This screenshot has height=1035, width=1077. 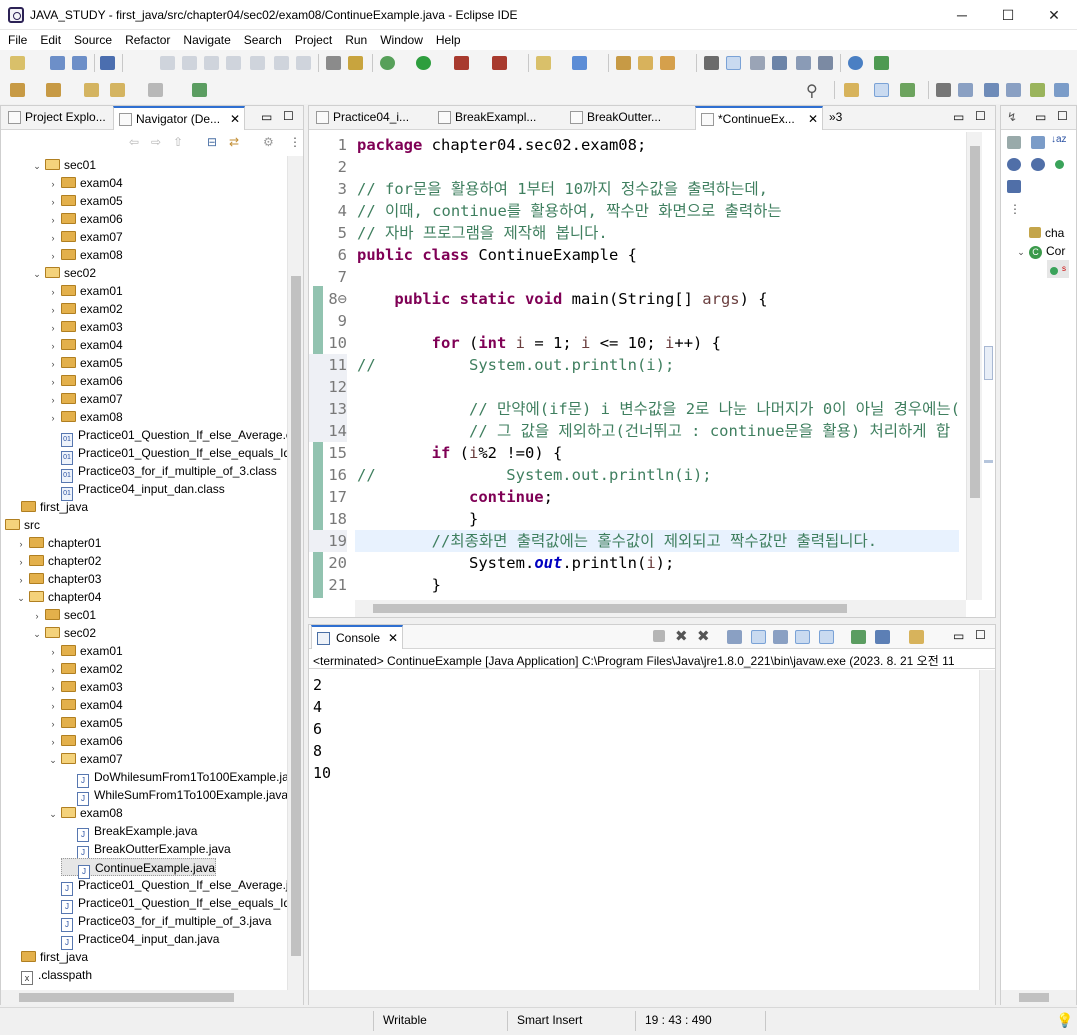 I want to click on globe-icon, so click(x=855, y=63).